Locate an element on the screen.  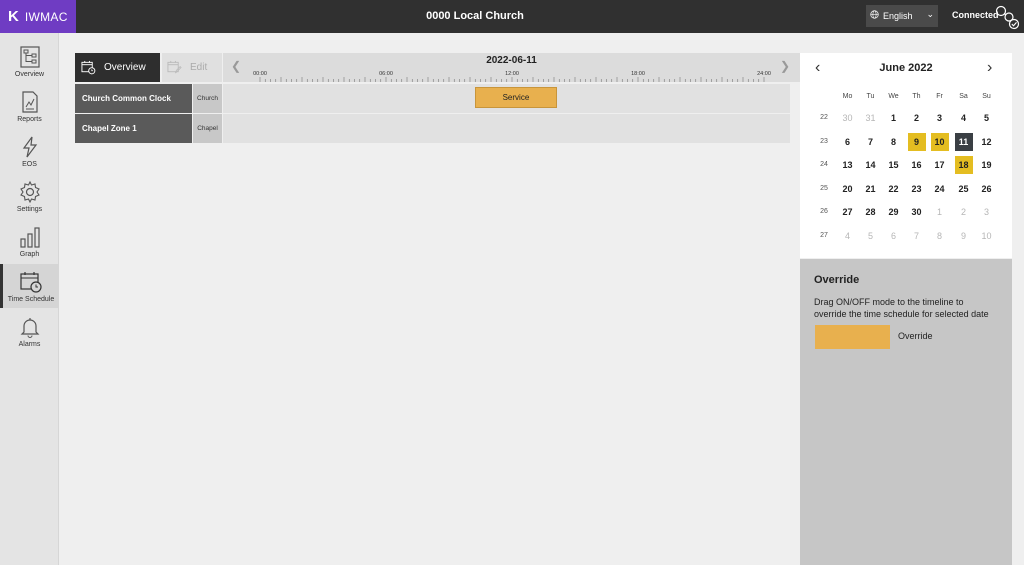
calendar-day: 26 is located at coordinates (987, 189).